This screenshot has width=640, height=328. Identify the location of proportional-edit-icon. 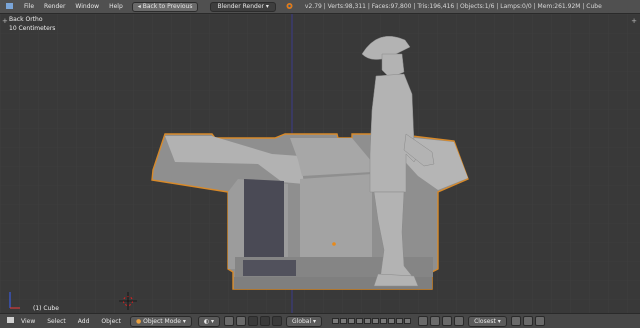
(435, 321).